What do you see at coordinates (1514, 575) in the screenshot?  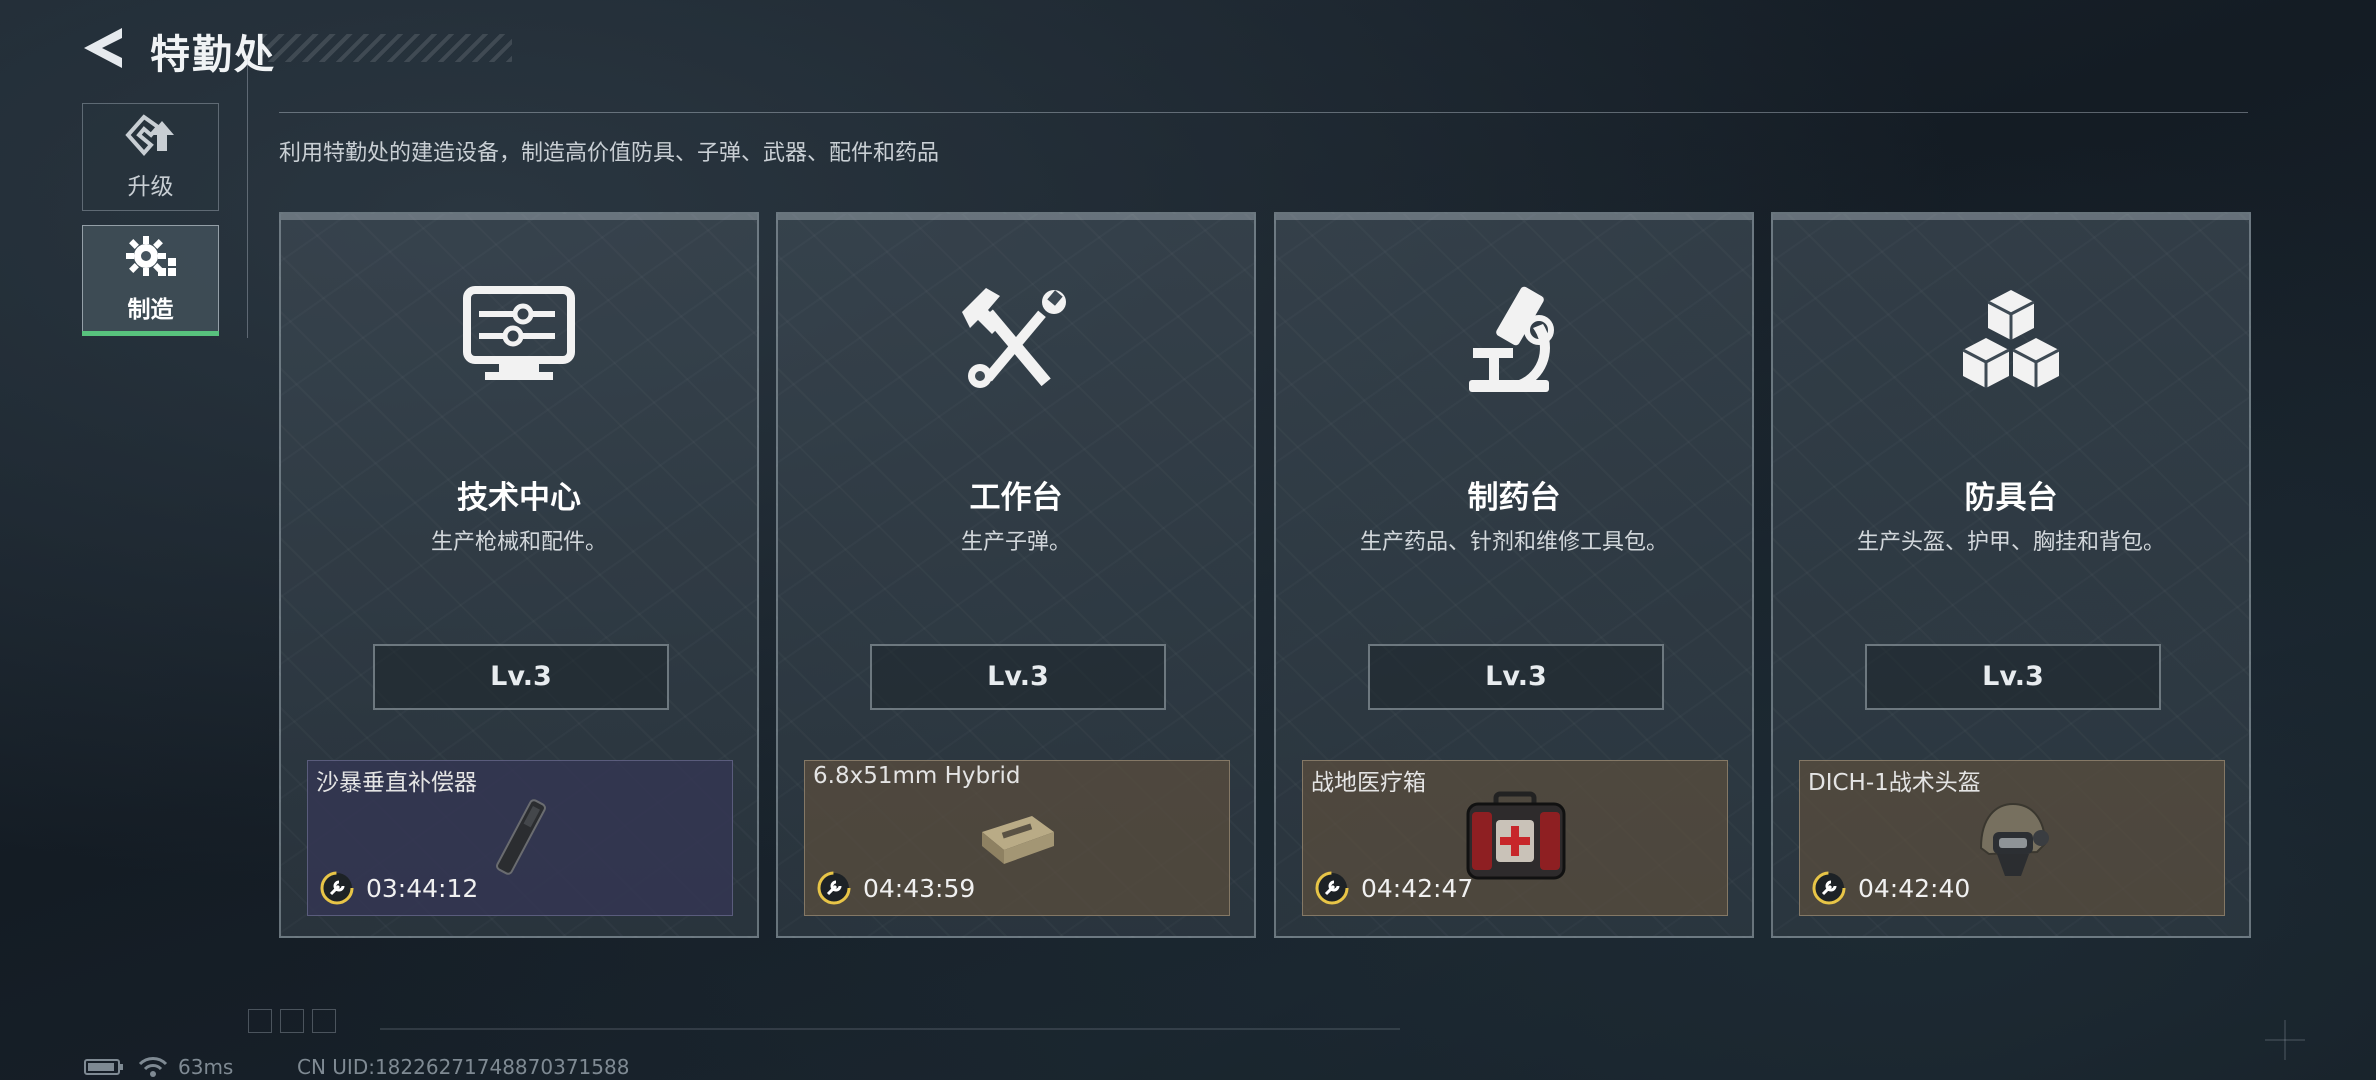 I see `station-card-pharmacy: 制药台 生产药品、针剂和维修工具包。 Lv.3 战地医疗箱 04:42:47` at bounding box center [1514, 575].